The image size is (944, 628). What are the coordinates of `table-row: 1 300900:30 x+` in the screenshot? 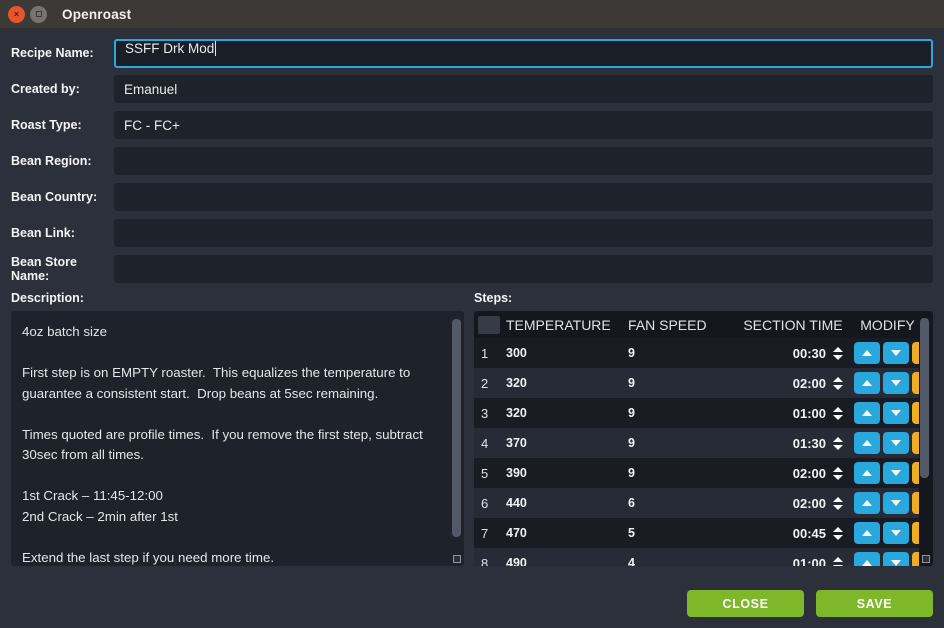 It's located at (696, 353).